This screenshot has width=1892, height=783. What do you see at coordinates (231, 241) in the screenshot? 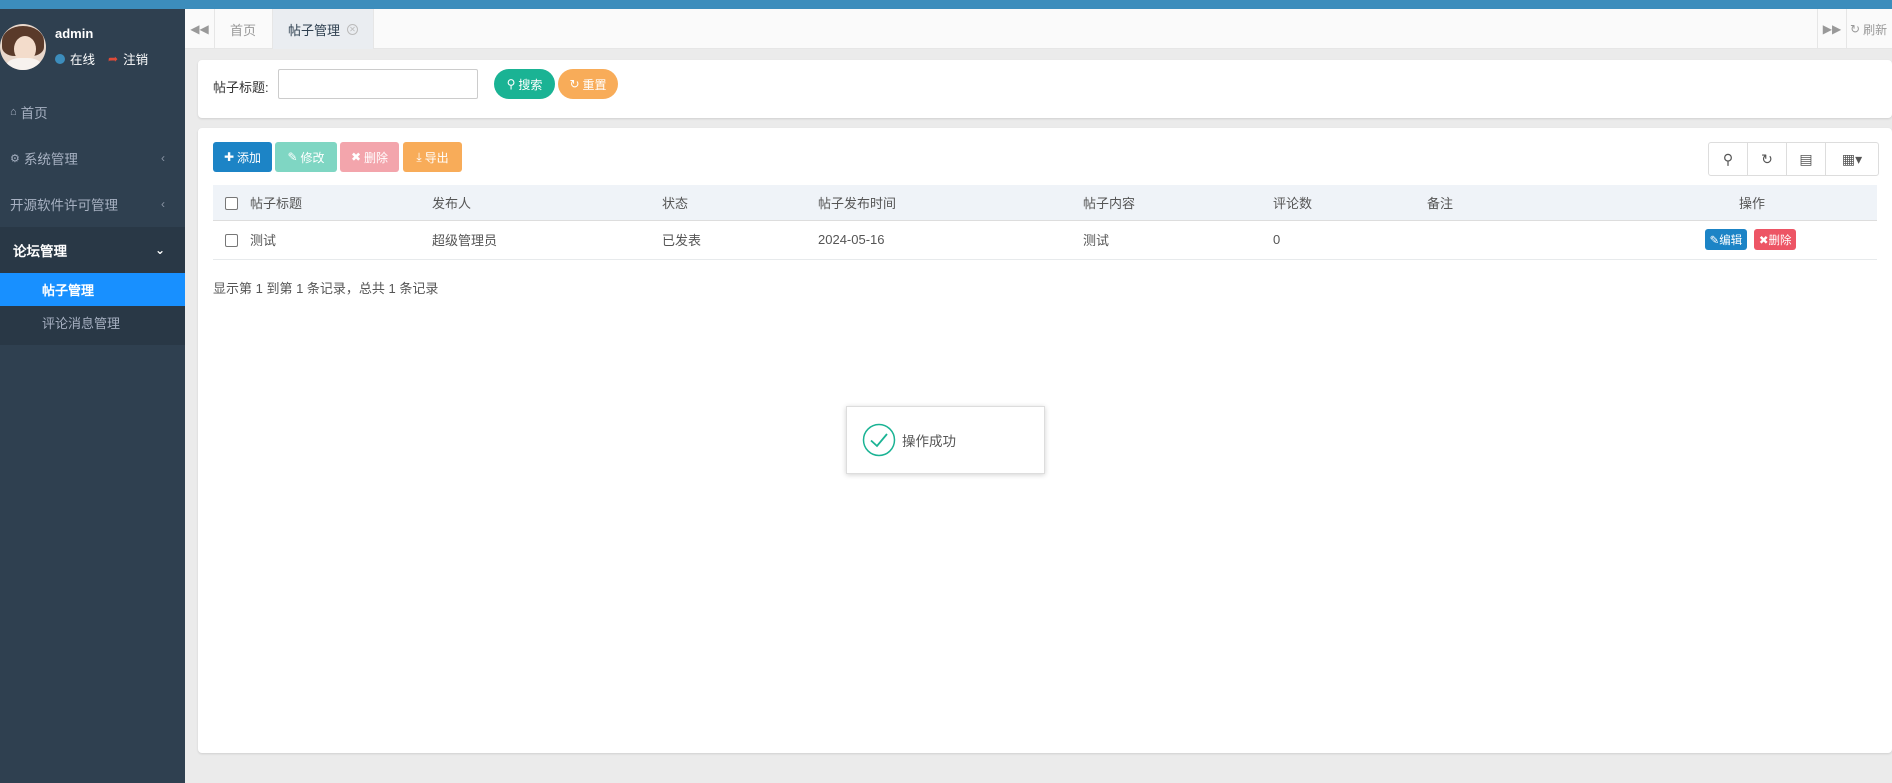
I see `row-checkbox` at bounding box center [231, 241].